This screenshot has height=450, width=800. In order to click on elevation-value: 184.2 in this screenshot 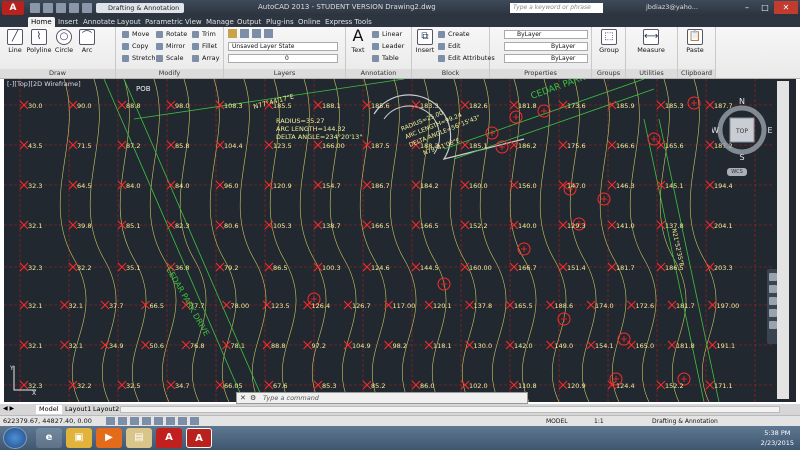, I will do `click(429, 186)`.